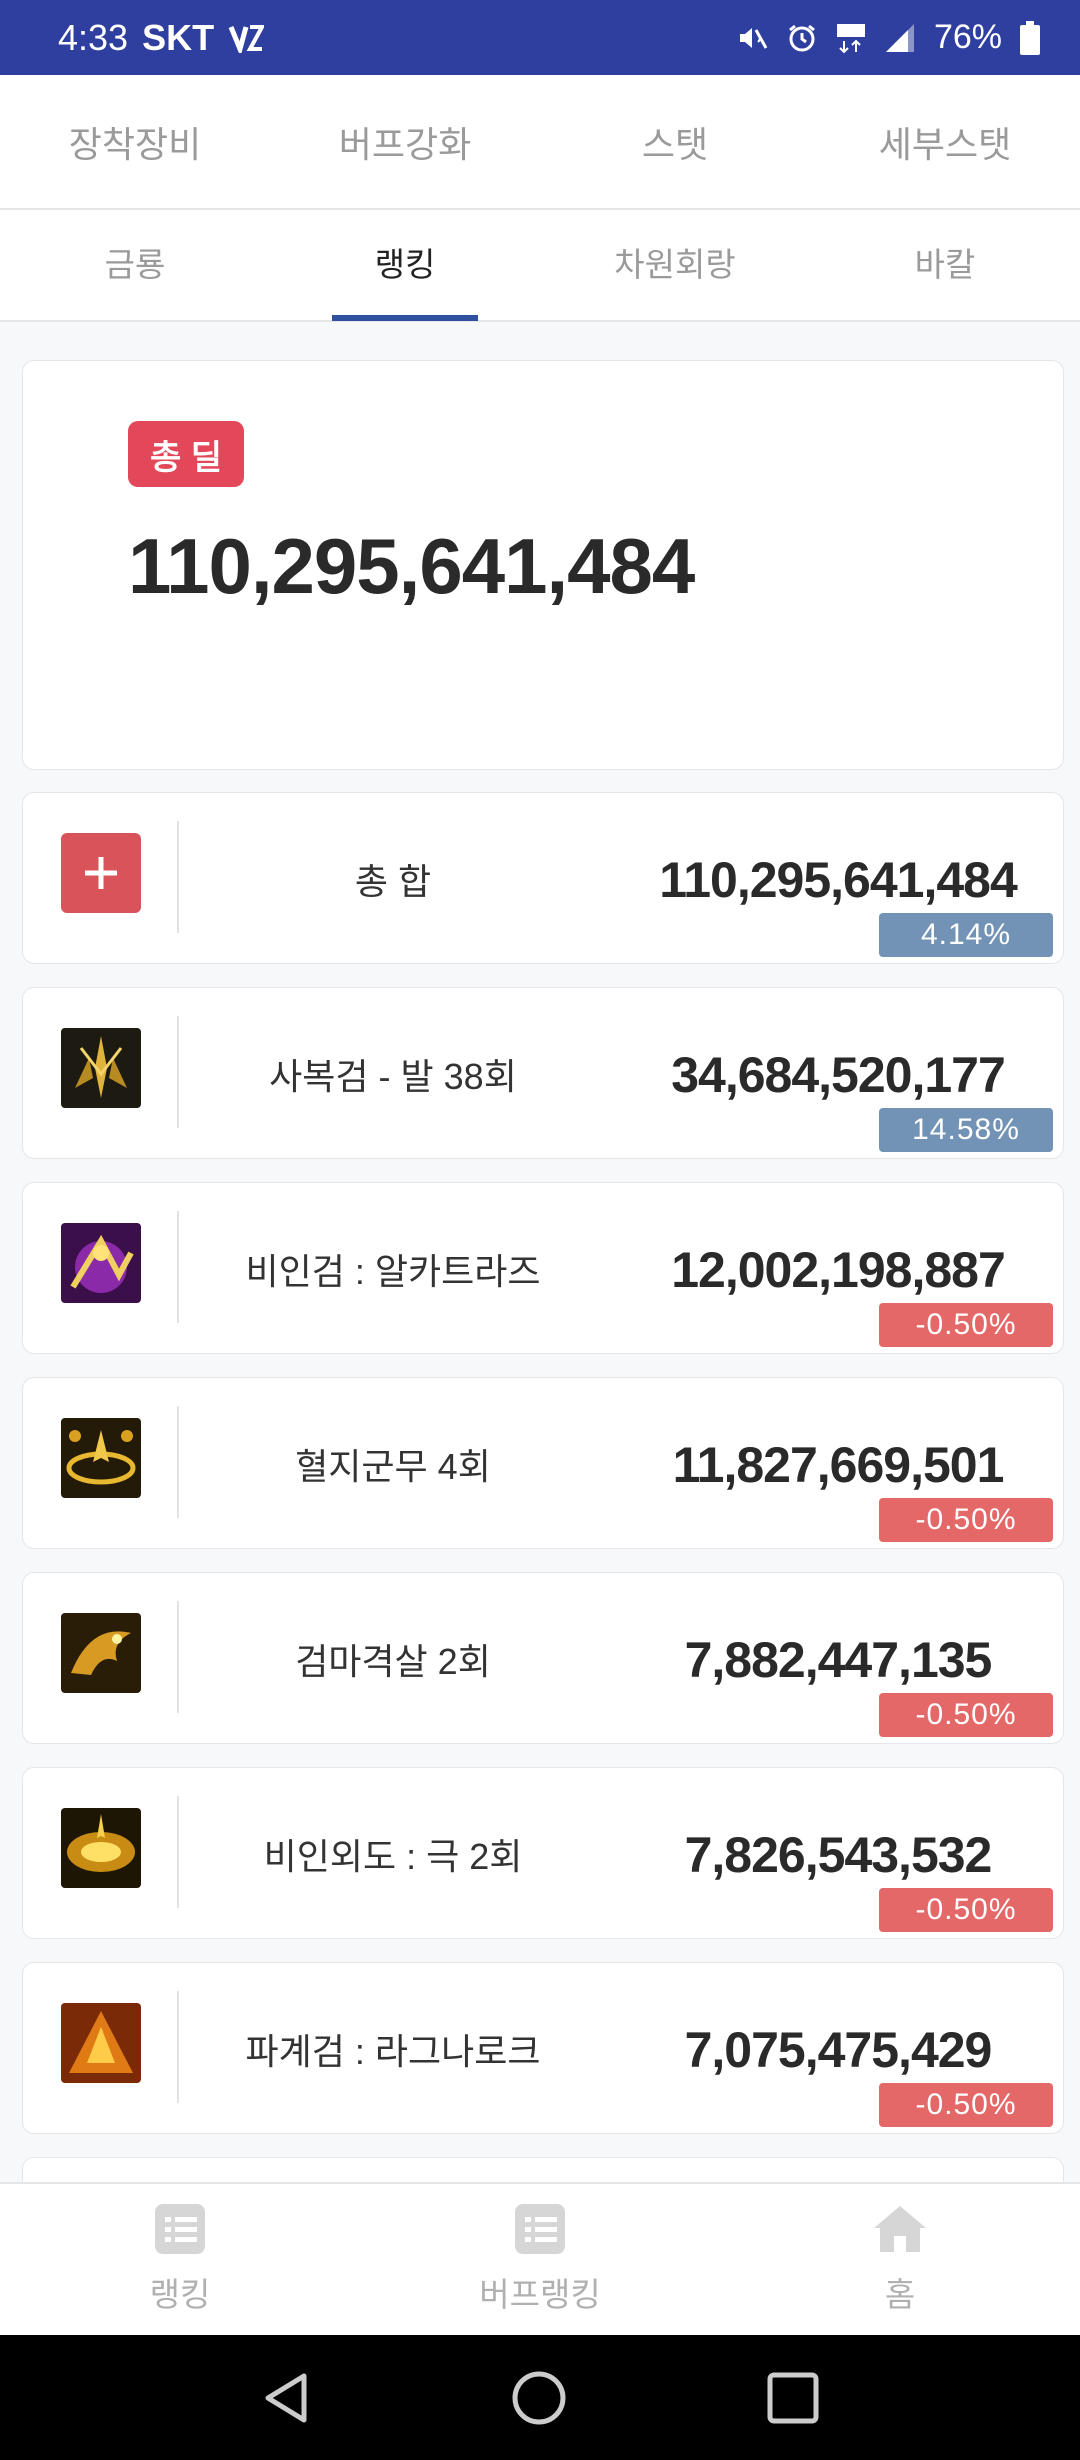 This screenshot has width=1080, height=2460. I want to click on status-right: 76%, so click(888, 37).